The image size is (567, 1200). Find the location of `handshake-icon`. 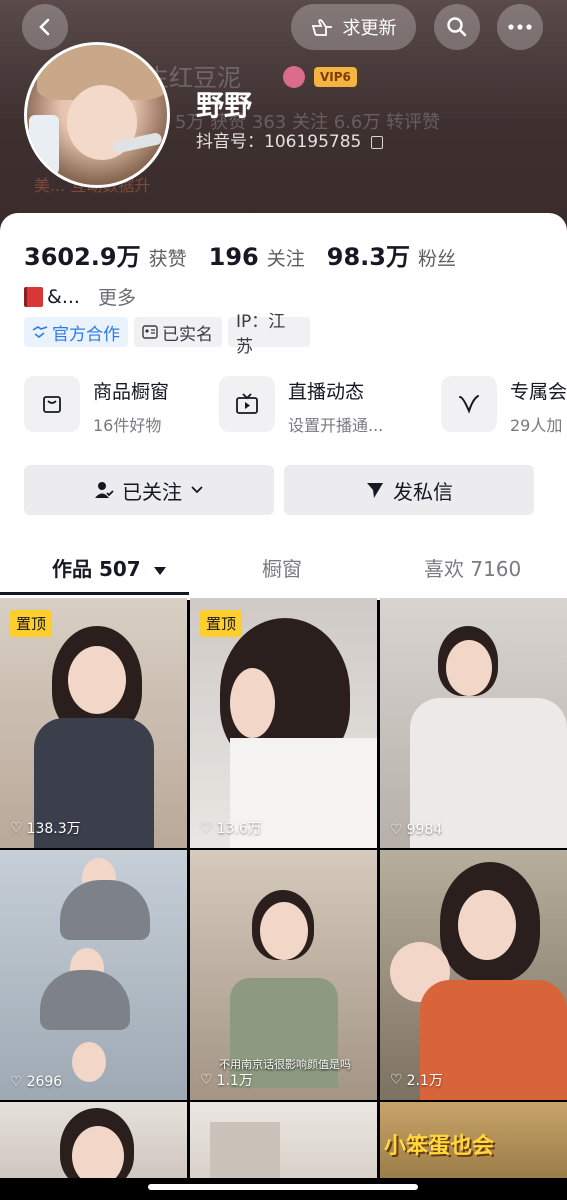

handshake-icon is located at coordinates (40, 332).